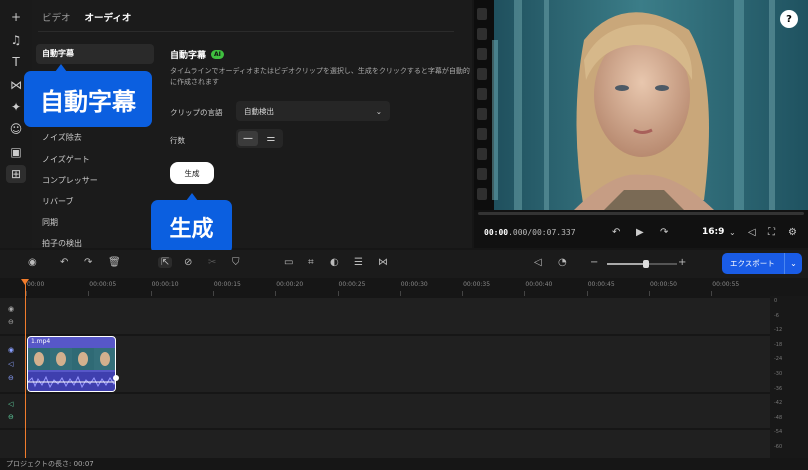  I want to click on panel-tabs: ビデオ オーディオ, so click(86, 17).